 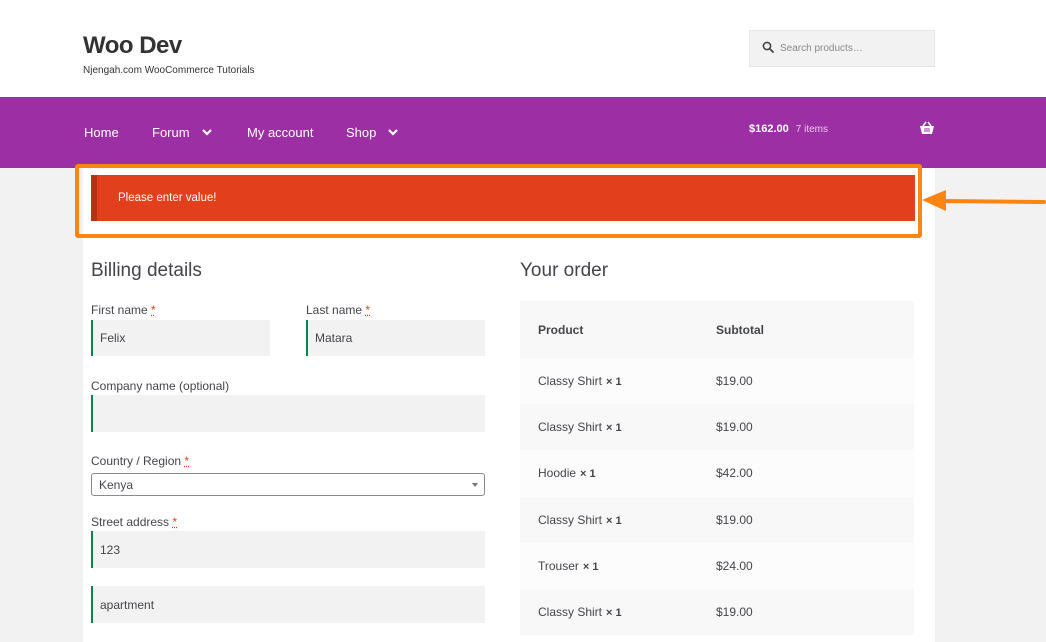 What do you see at coordinates (927, 128) in the screenshot?
I see `basket-icon` at bounding box center [927, 128].